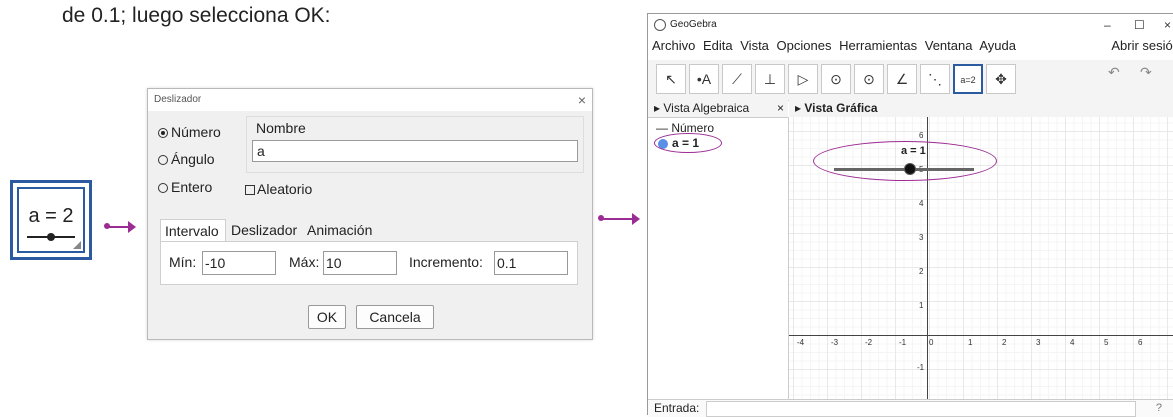 This screenshot has height=417, width=1173. What do you see at coordinates (278, 189) in the screenshot?
I see `random-checkbox: Aleatorio` at bounding box center [278, 189].